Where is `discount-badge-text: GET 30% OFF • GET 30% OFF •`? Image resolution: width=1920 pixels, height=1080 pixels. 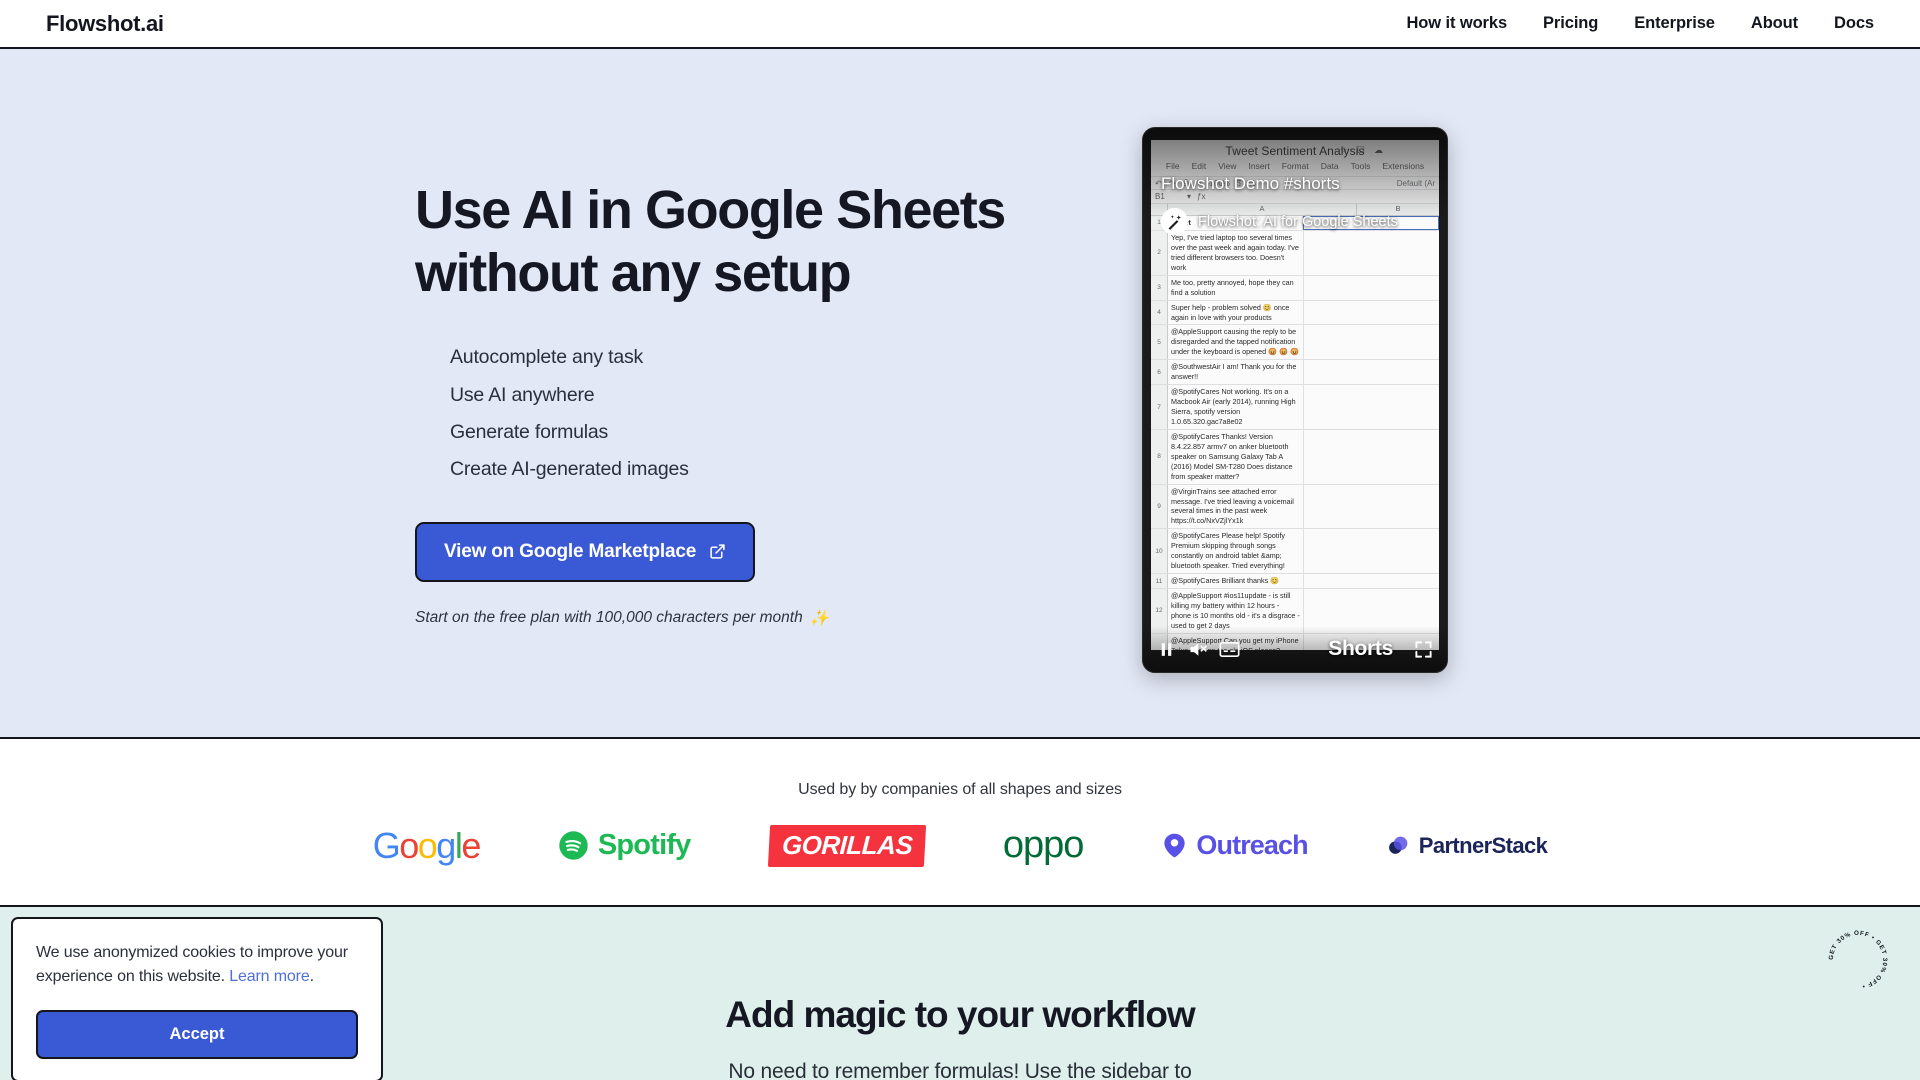
discount-badge-text: GET 30% OFF • GET 30% OFF • is located at coordinates (1858, 960).